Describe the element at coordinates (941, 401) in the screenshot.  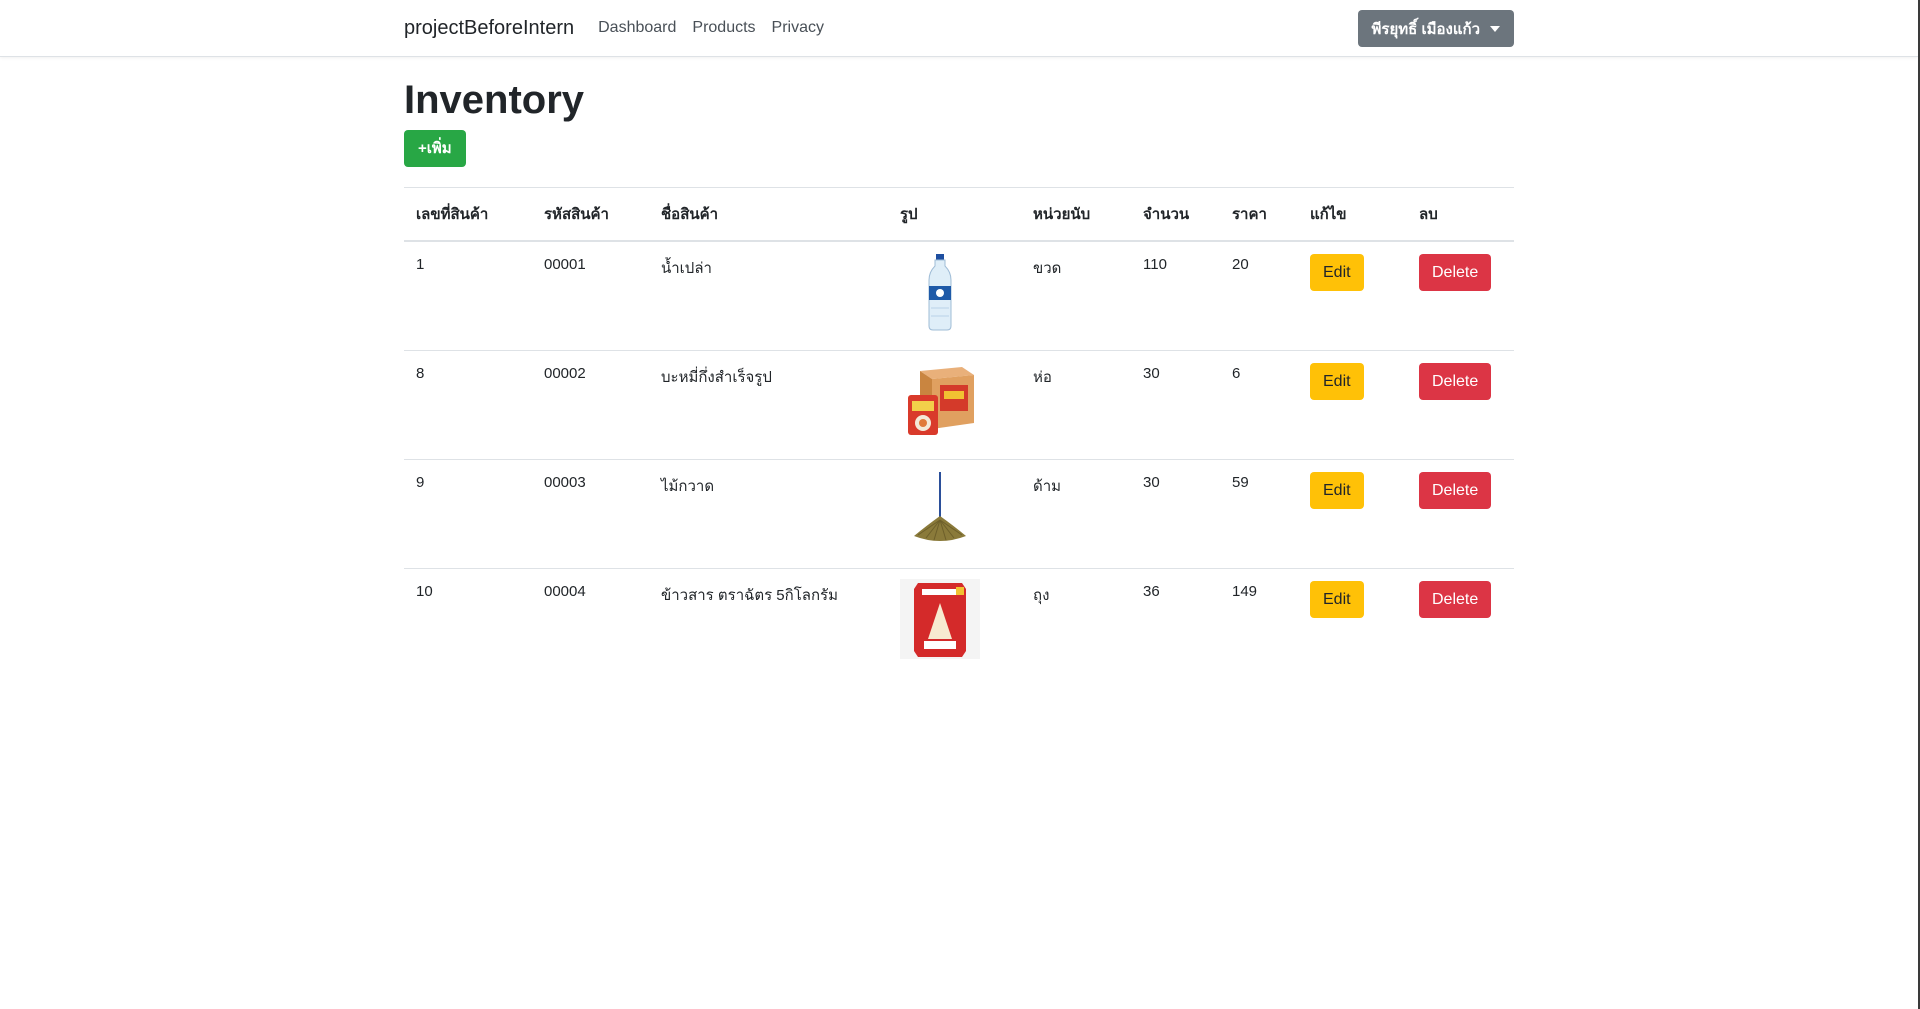
I see `instant-noodle-image` at that location.